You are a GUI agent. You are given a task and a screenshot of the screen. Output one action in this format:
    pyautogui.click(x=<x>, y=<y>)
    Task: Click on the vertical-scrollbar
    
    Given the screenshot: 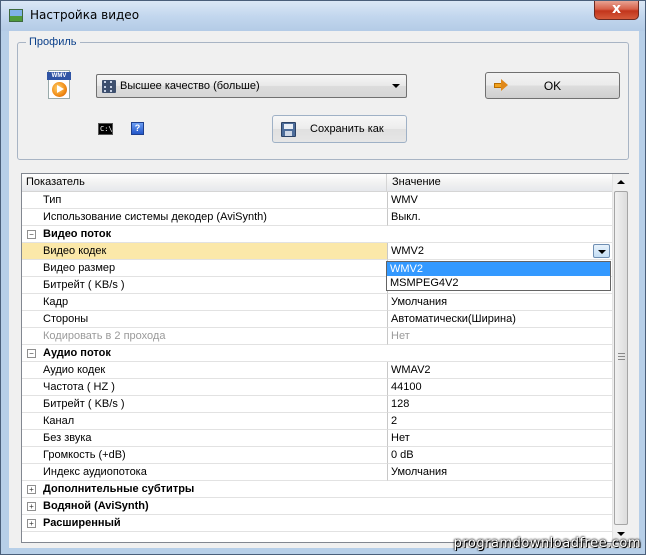 What is the action you would take?
    pyautogui.click(x=620, y=358)
    